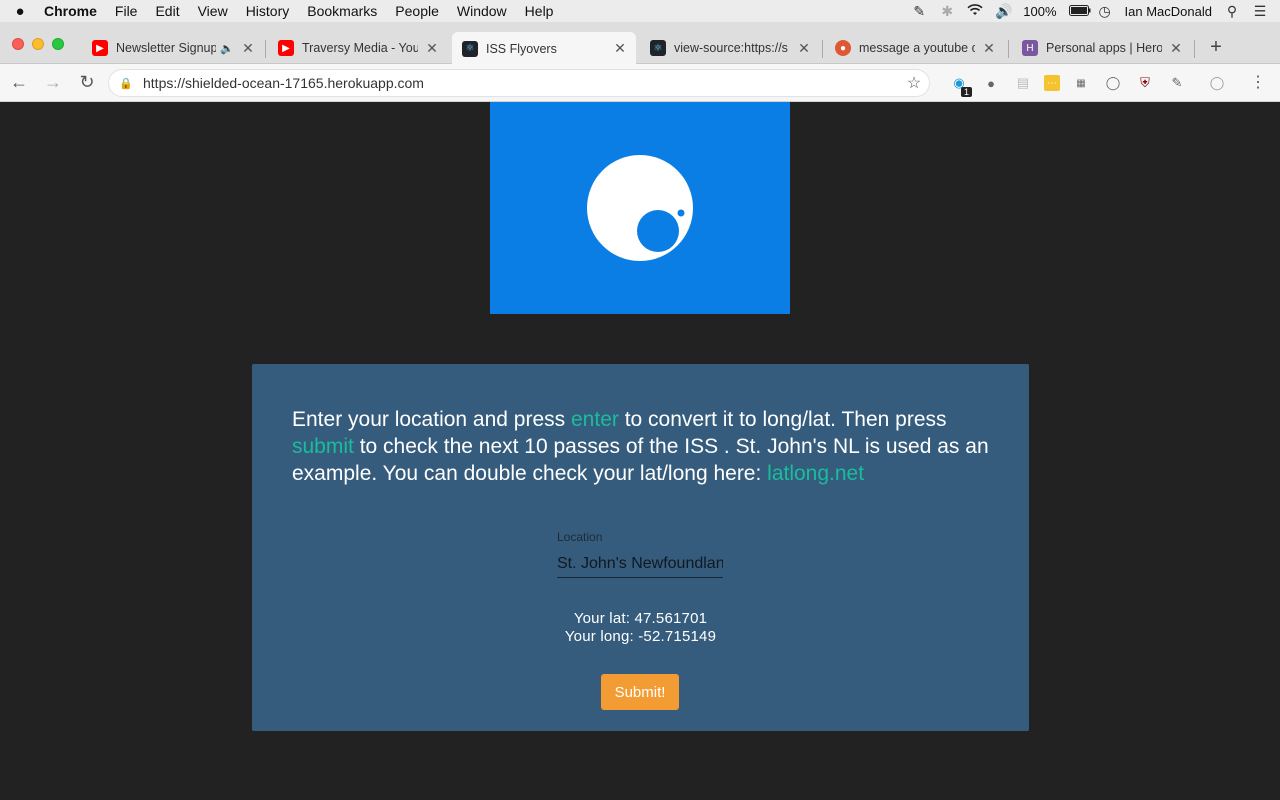 The width and height of the screenshot is (1280, 800). Describe the element at coordinates (595, 419) in the screenshot. I see `enter-highlight: enter` at that location.